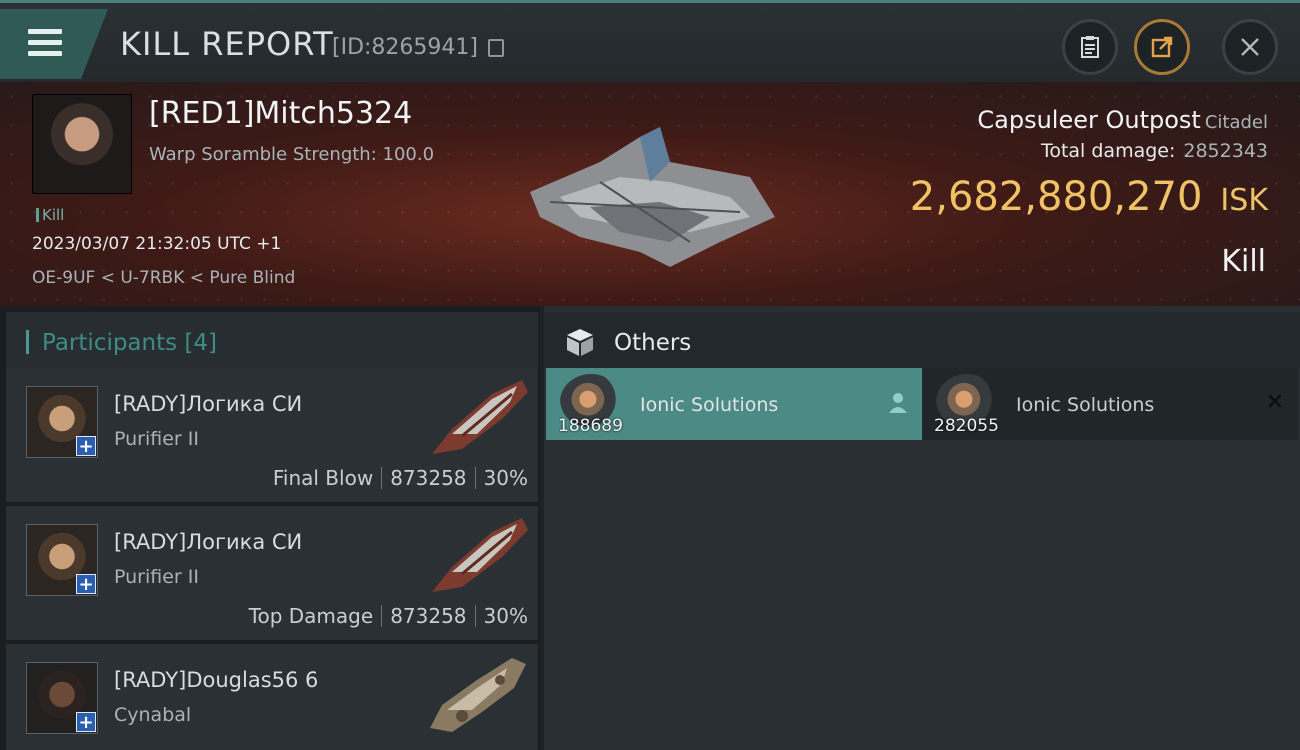 The width and height of the screenshot is (1300, 750). I want to click on target-structure-type: Citadel, so click(1236, 122).